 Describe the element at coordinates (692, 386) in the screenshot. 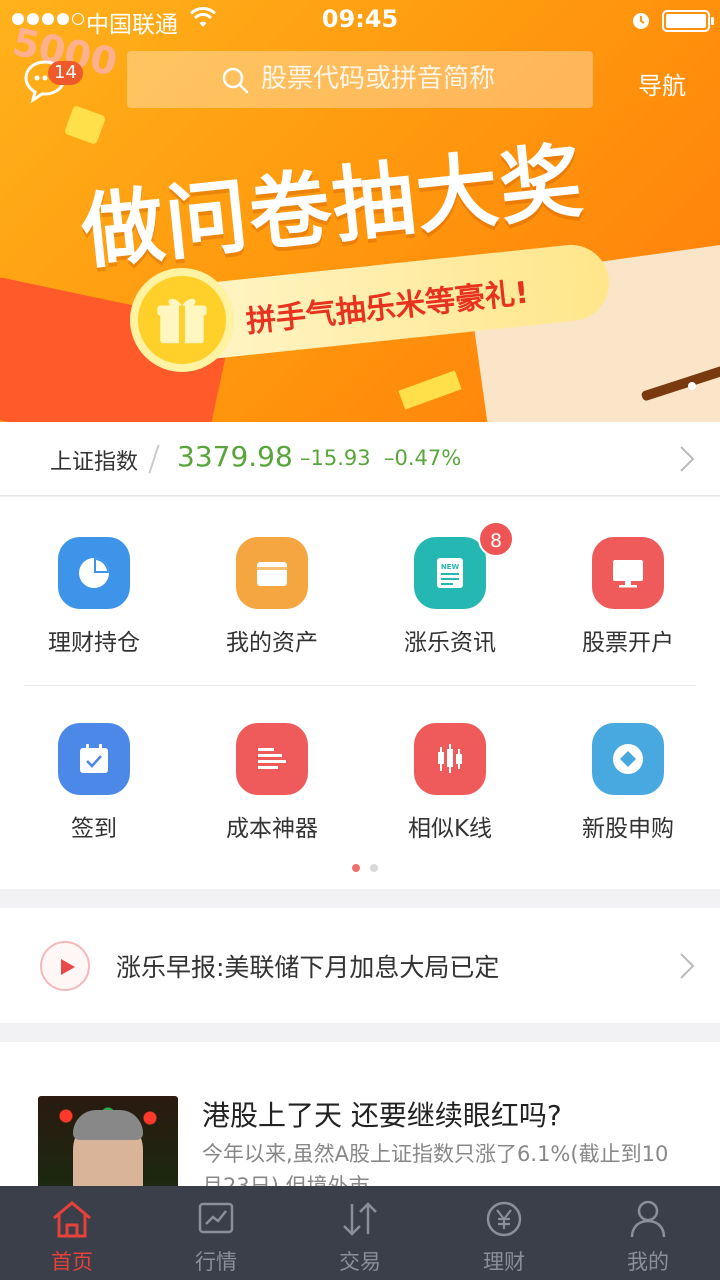

I see `banner-page-indicator` at that location.